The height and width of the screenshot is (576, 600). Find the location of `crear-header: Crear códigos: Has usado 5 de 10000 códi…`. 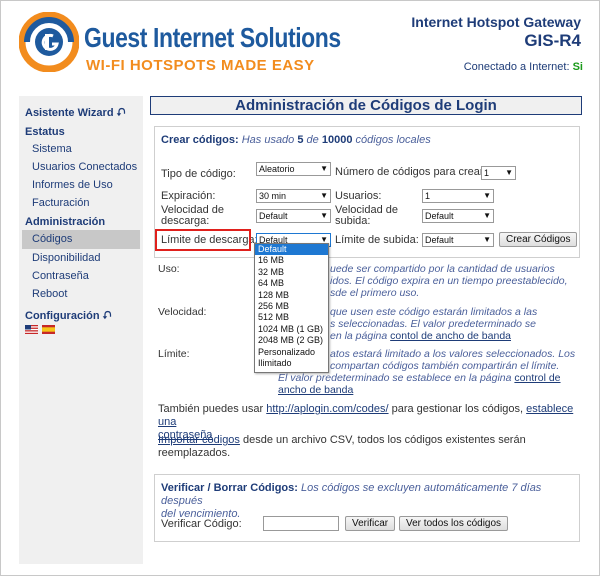

crear-header: Crear códigos: Has usado 5 de 10000 códi… is located at coordinates (296, 140).